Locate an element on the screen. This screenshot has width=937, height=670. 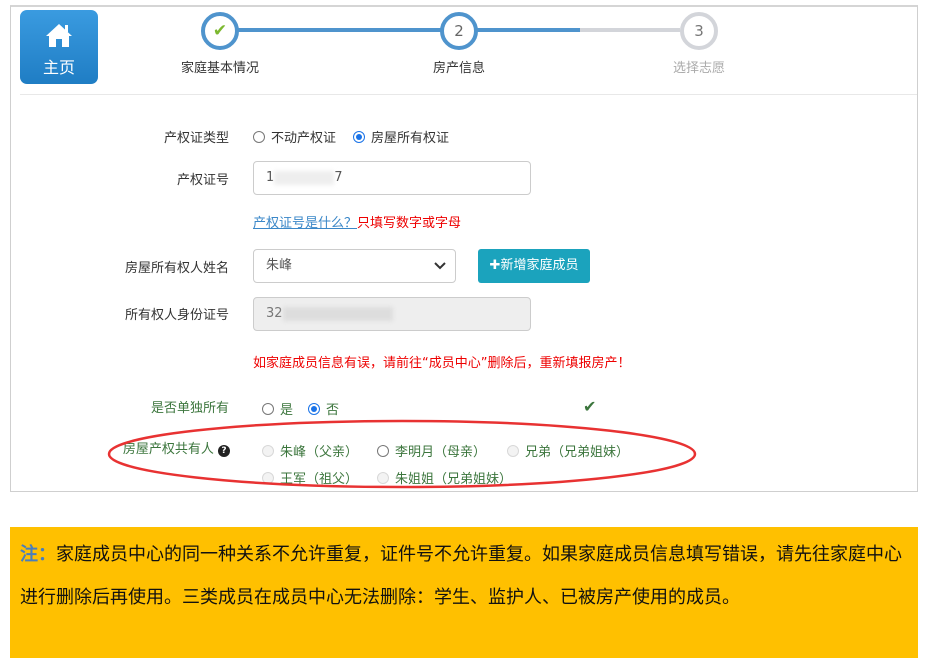
radio-label: 房屋所有权证 is located at coordinates (410, 138).